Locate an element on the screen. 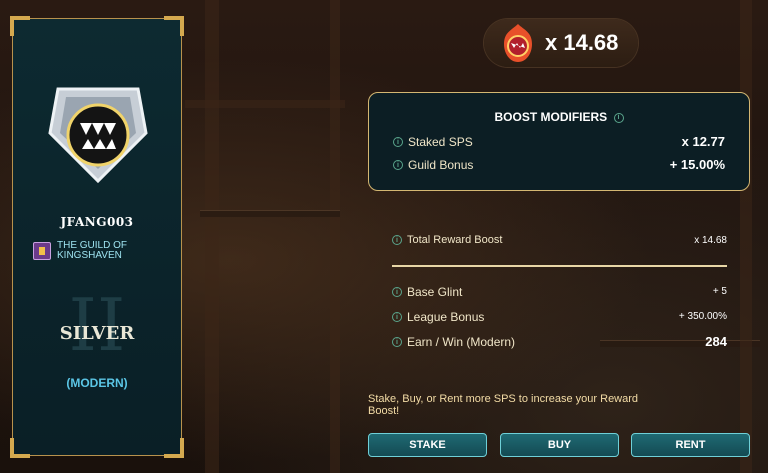 The width and height of the screenshot is (768, 473). base-glint-value: + 5 is located at coordinates (719, 291).